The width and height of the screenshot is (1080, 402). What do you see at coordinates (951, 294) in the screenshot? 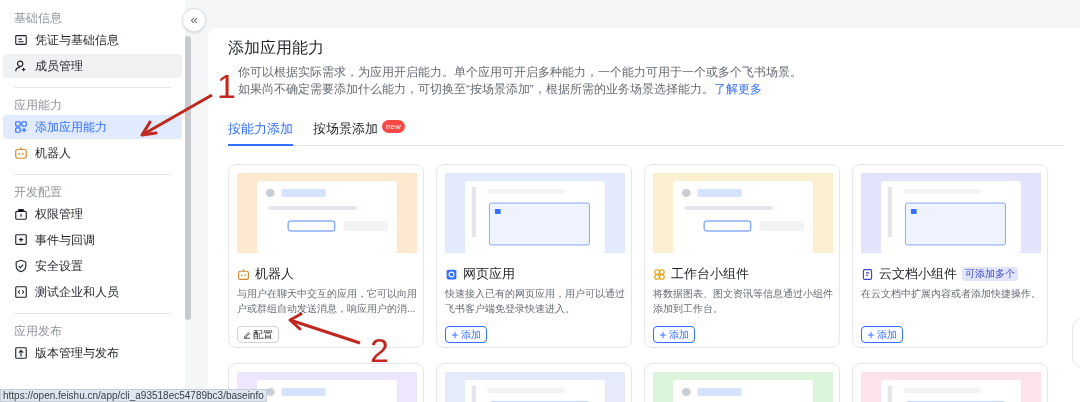
I see `card-description: 在云文档中扩展内容或者添加快捷操作。` at bounding box center [951, 294].